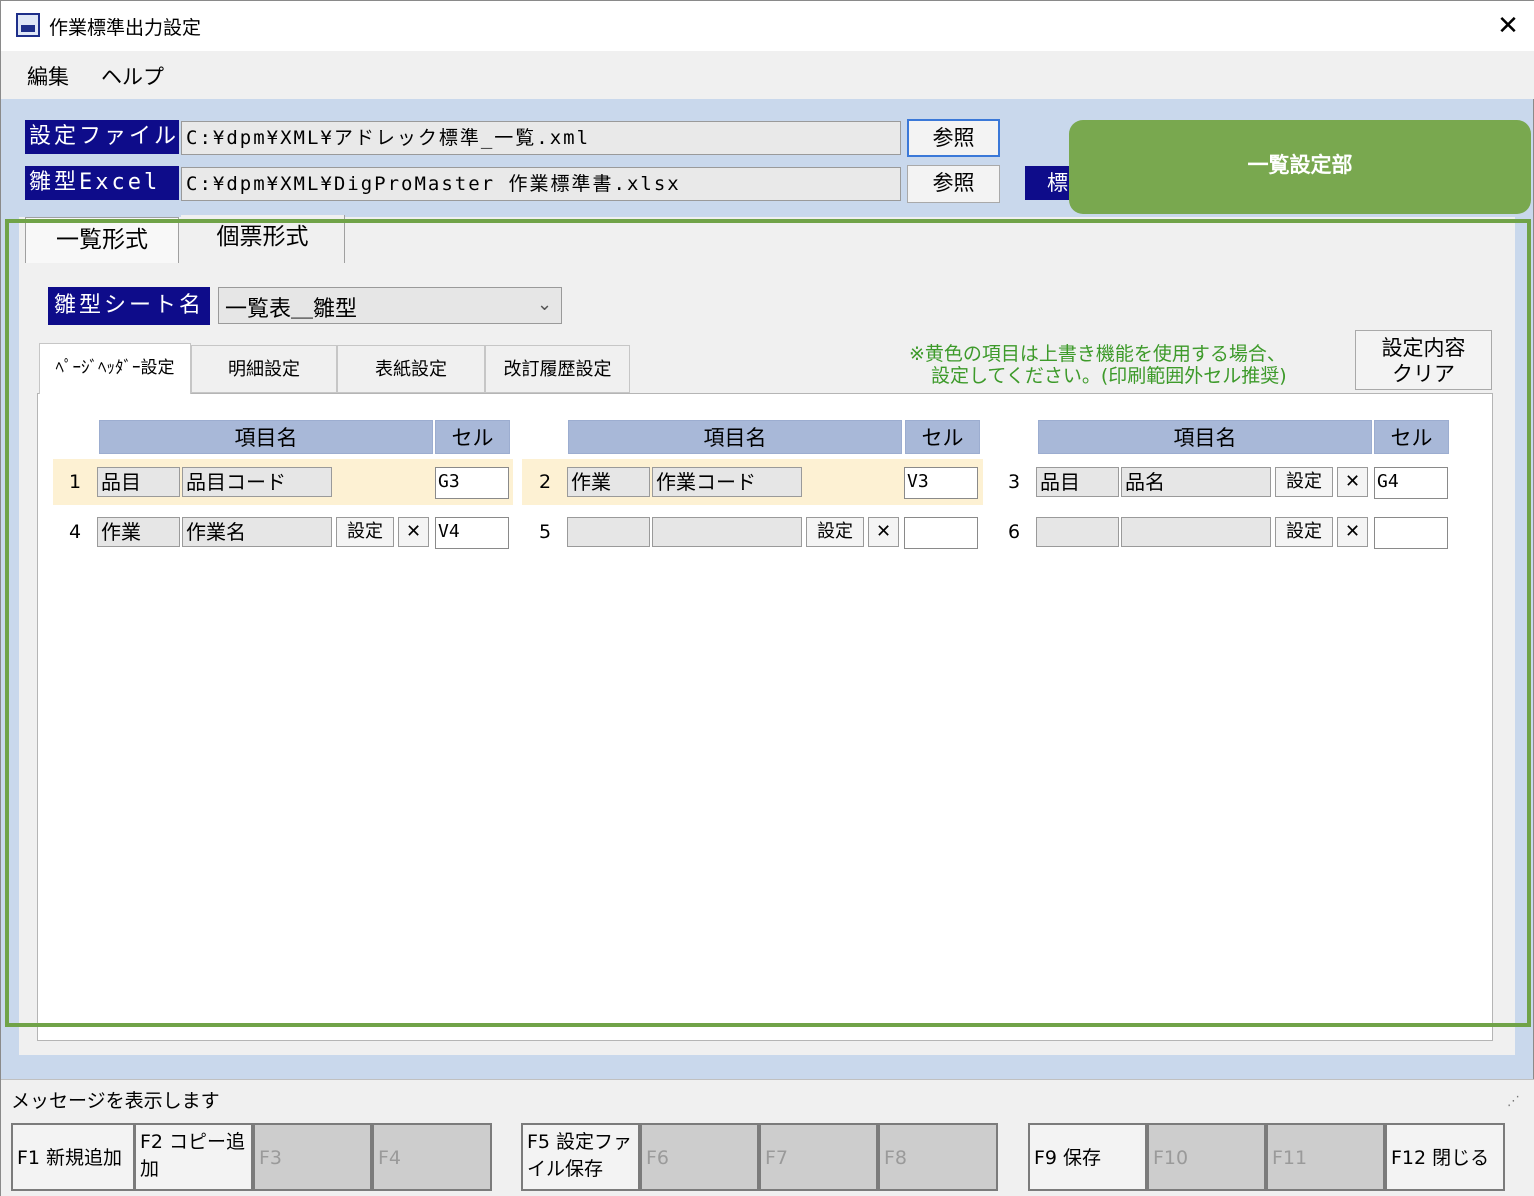  What do you see at coordinates (28, 25) in the screenshot?
I see `app-icon` at bounding box center [28, 25].